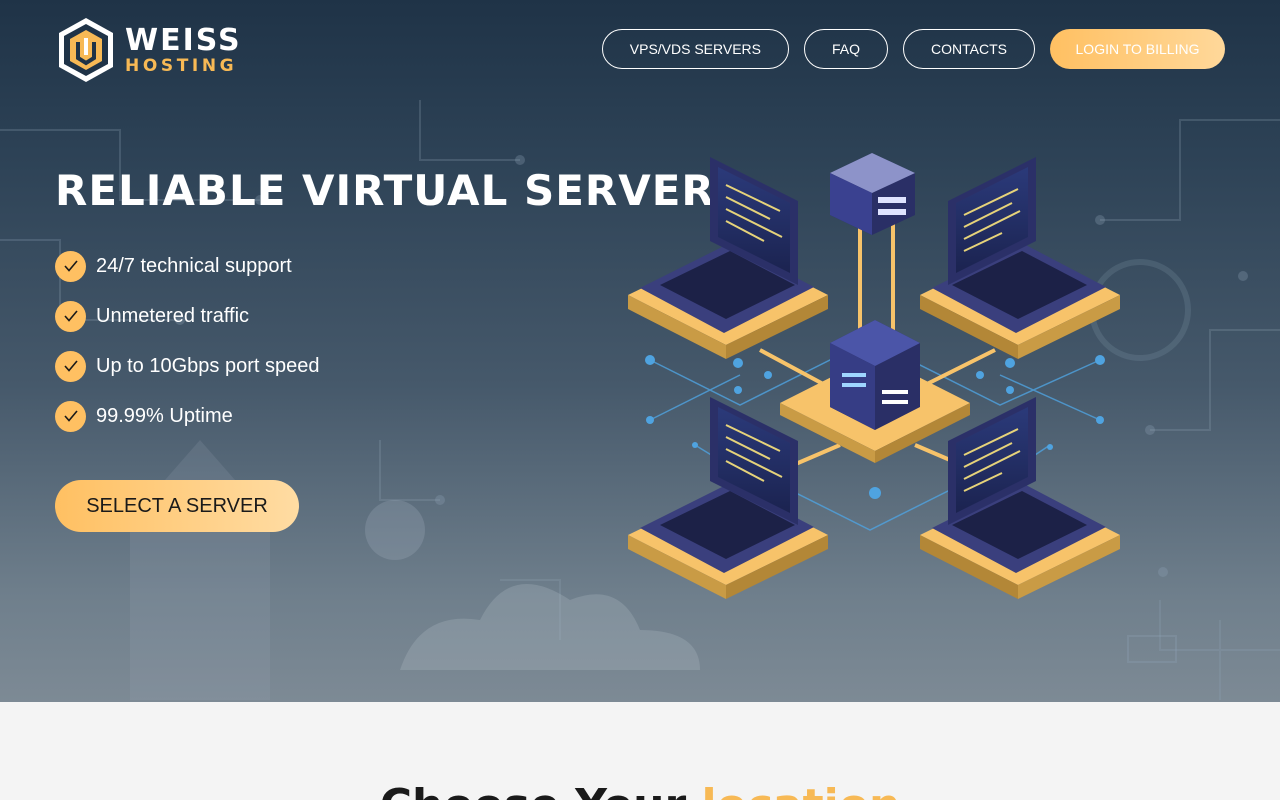 The height and width of the screenshot is (800, 1280). I want to click on feature-item: 24/7 technical support, so click(187, 266).